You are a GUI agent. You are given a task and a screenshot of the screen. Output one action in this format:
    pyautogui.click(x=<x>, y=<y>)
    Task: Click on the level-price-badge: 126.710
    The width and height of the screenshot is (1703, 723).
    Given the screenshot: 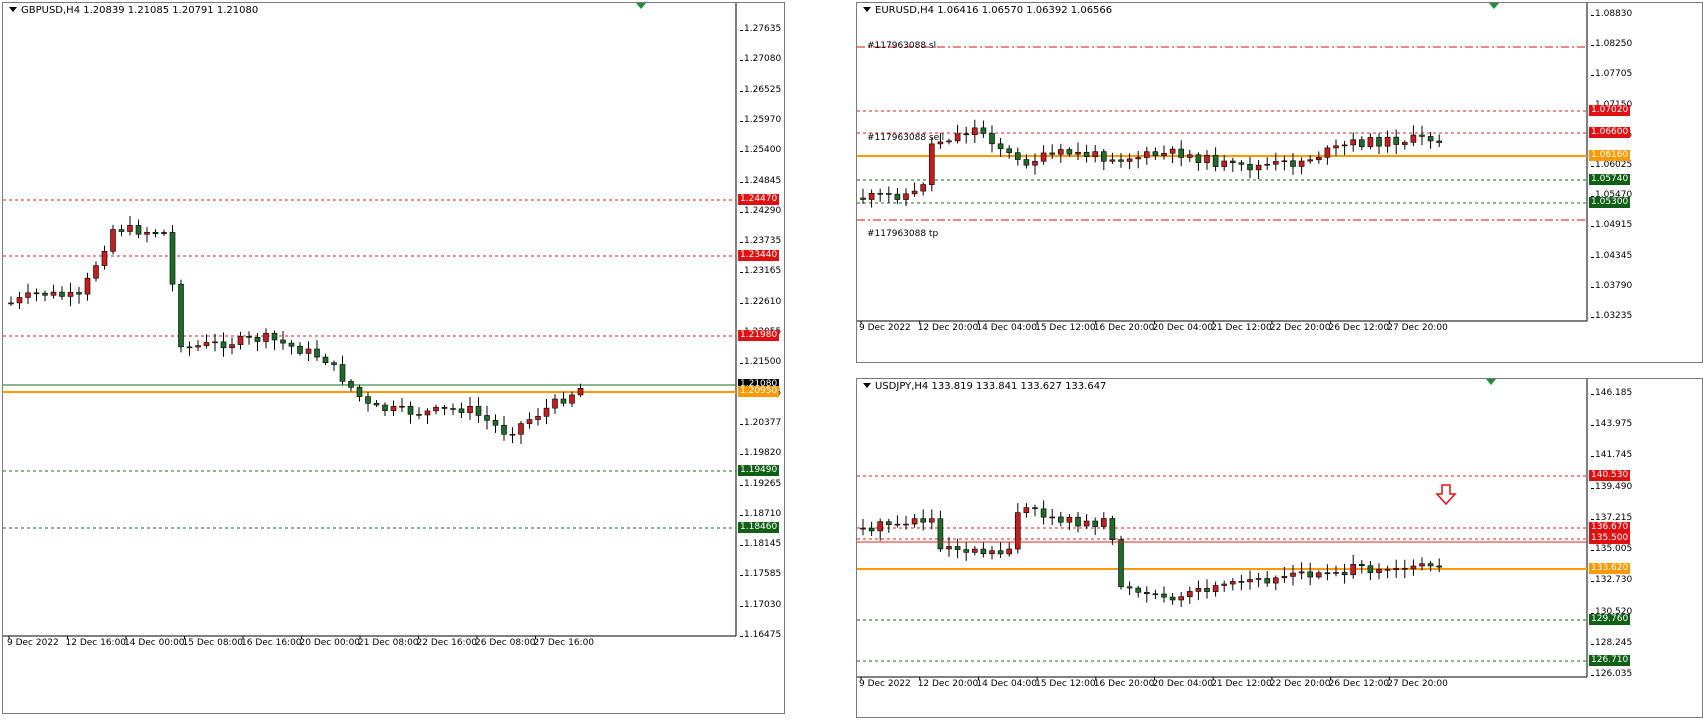 What is the action you would take?
    pyautogui.click(x=1610, y=660)
    